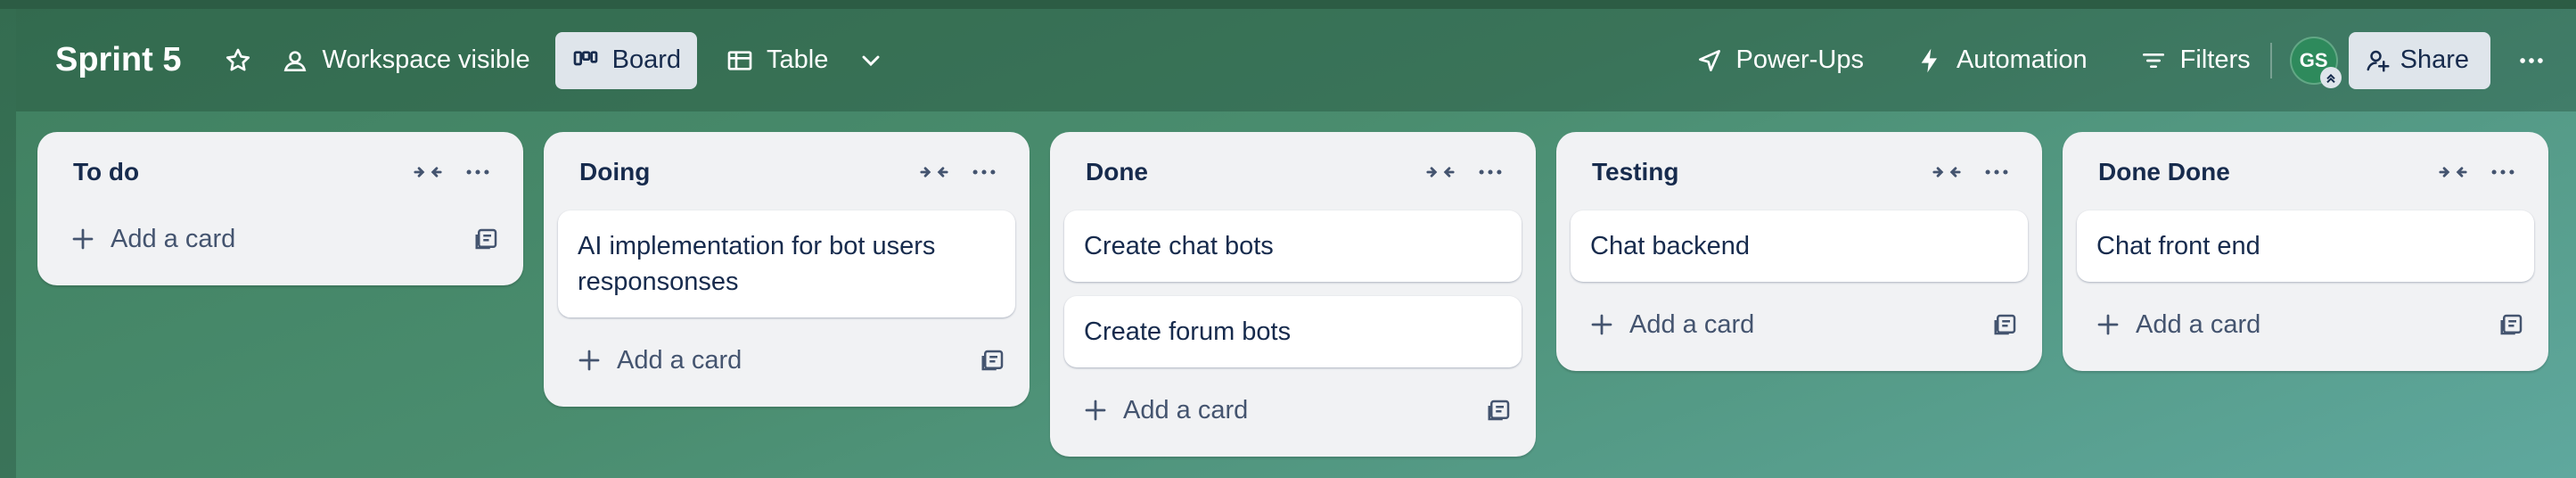  What do you see at coordinates (426, 59) in the screenshot?
I see `visibility-label: Workspace visible` at bounding box center [426, 59].